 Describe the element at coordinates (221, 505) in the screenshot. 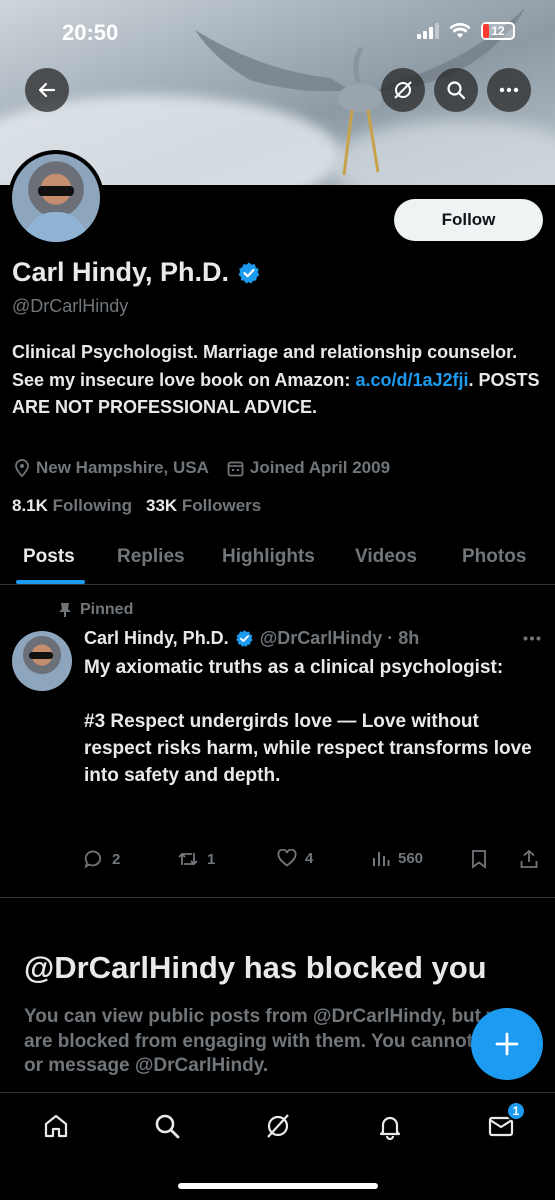

I see `followers-label: Followers` at that location.